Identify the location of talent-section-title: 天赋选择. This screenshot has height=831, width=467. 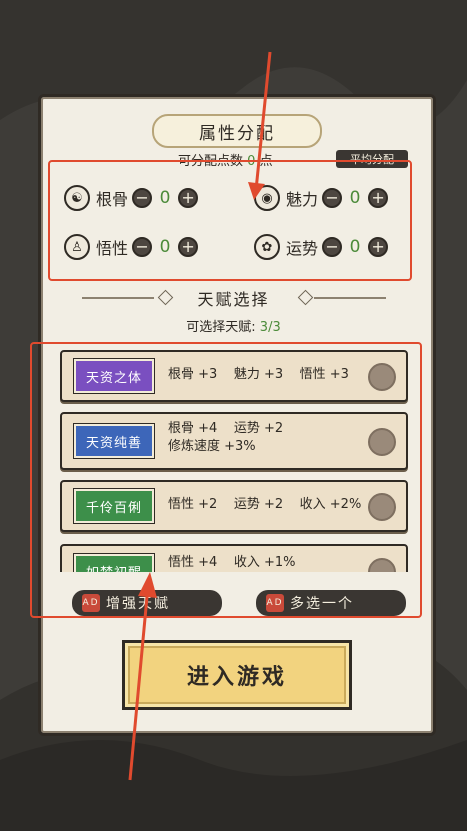
(233, 299).